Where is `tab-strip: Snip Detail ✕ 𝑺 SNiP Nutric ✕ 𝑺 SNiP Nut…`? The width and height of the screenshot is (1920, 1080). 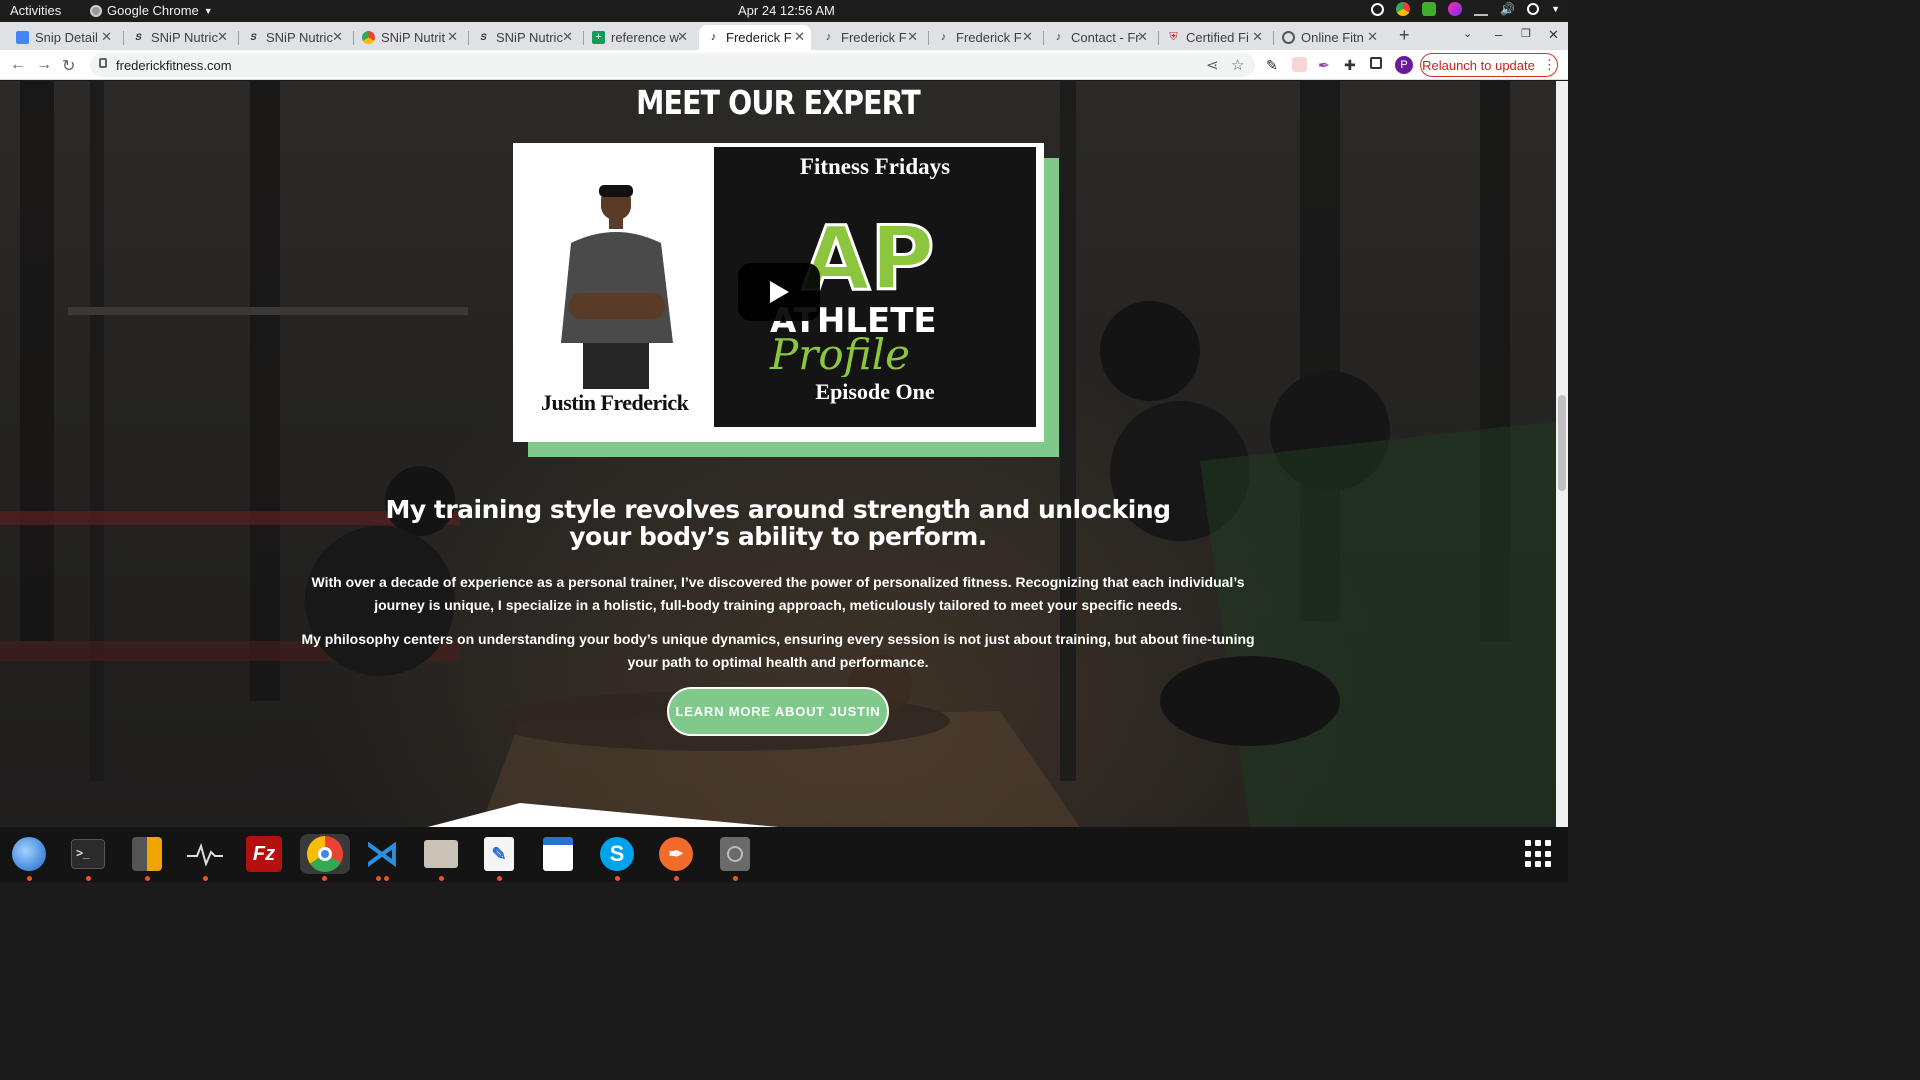 tab-strip: Snip Detail ✕ 𝑺 SNiP Nutric ✕ 𝑺 SNiP Nut… is located at coordinates (784, 36).